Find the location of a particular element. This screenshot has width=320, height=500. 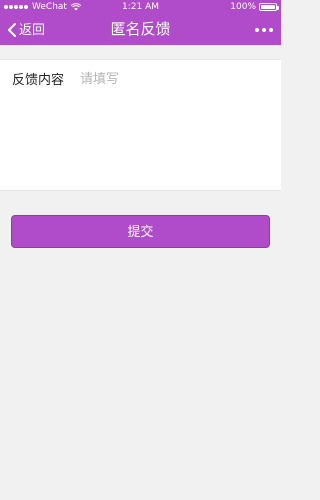

battery-icon is located at coordinates (269, 7).